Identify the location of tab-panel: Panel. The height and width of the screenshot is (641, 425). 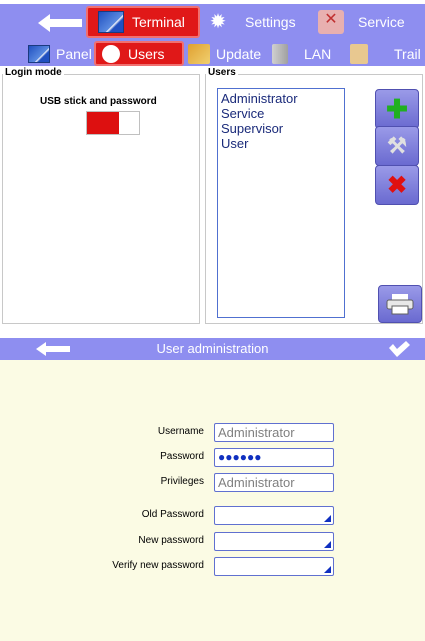
(60, 53).